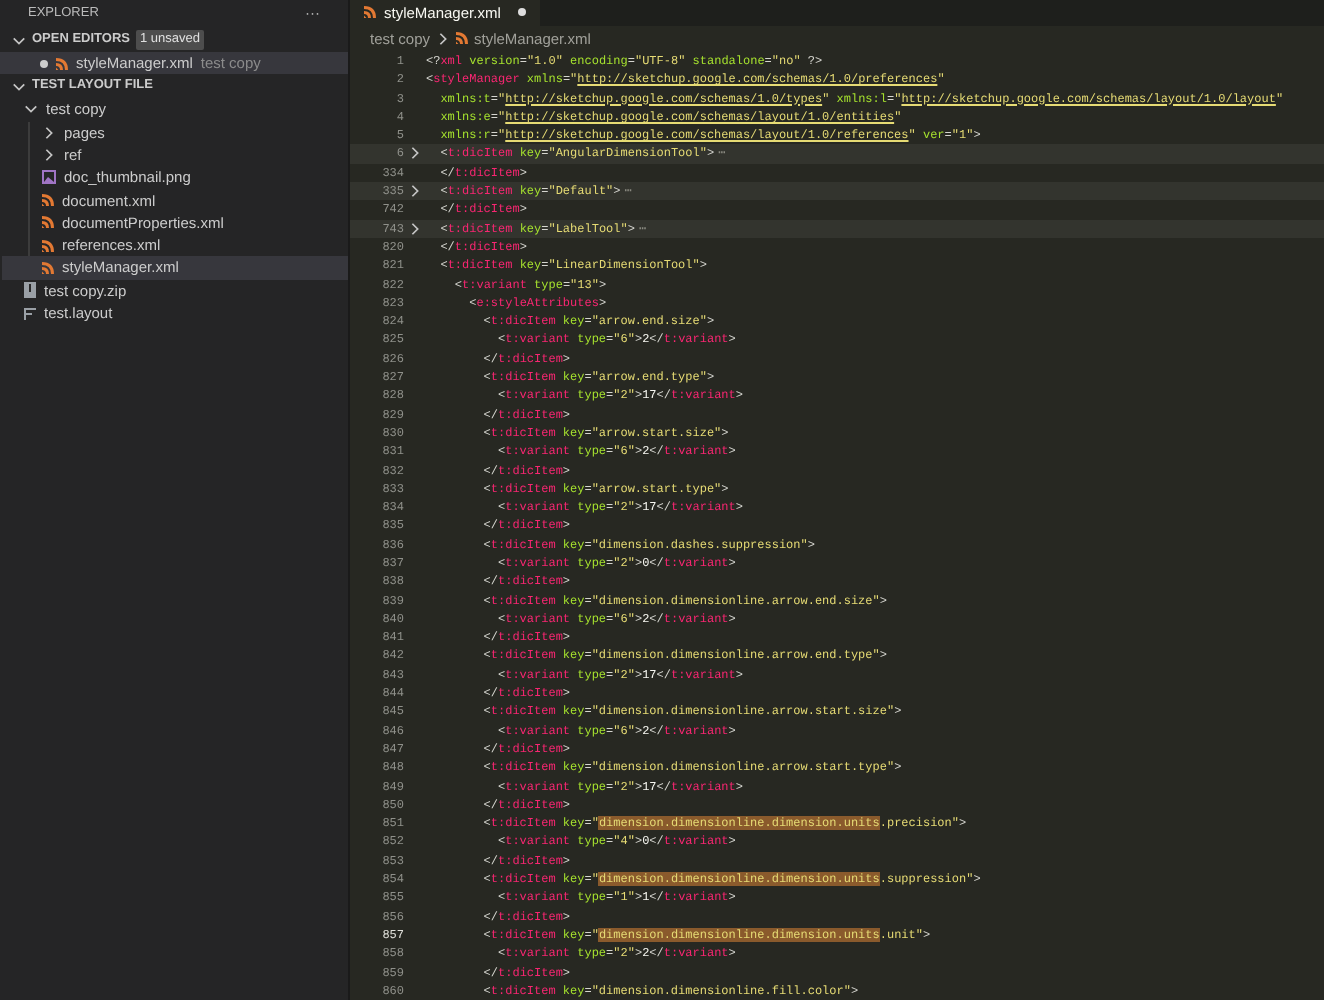  Describe the element at coordinates (49, 177) in the screenshot. I see `image-file-icon` at that location.